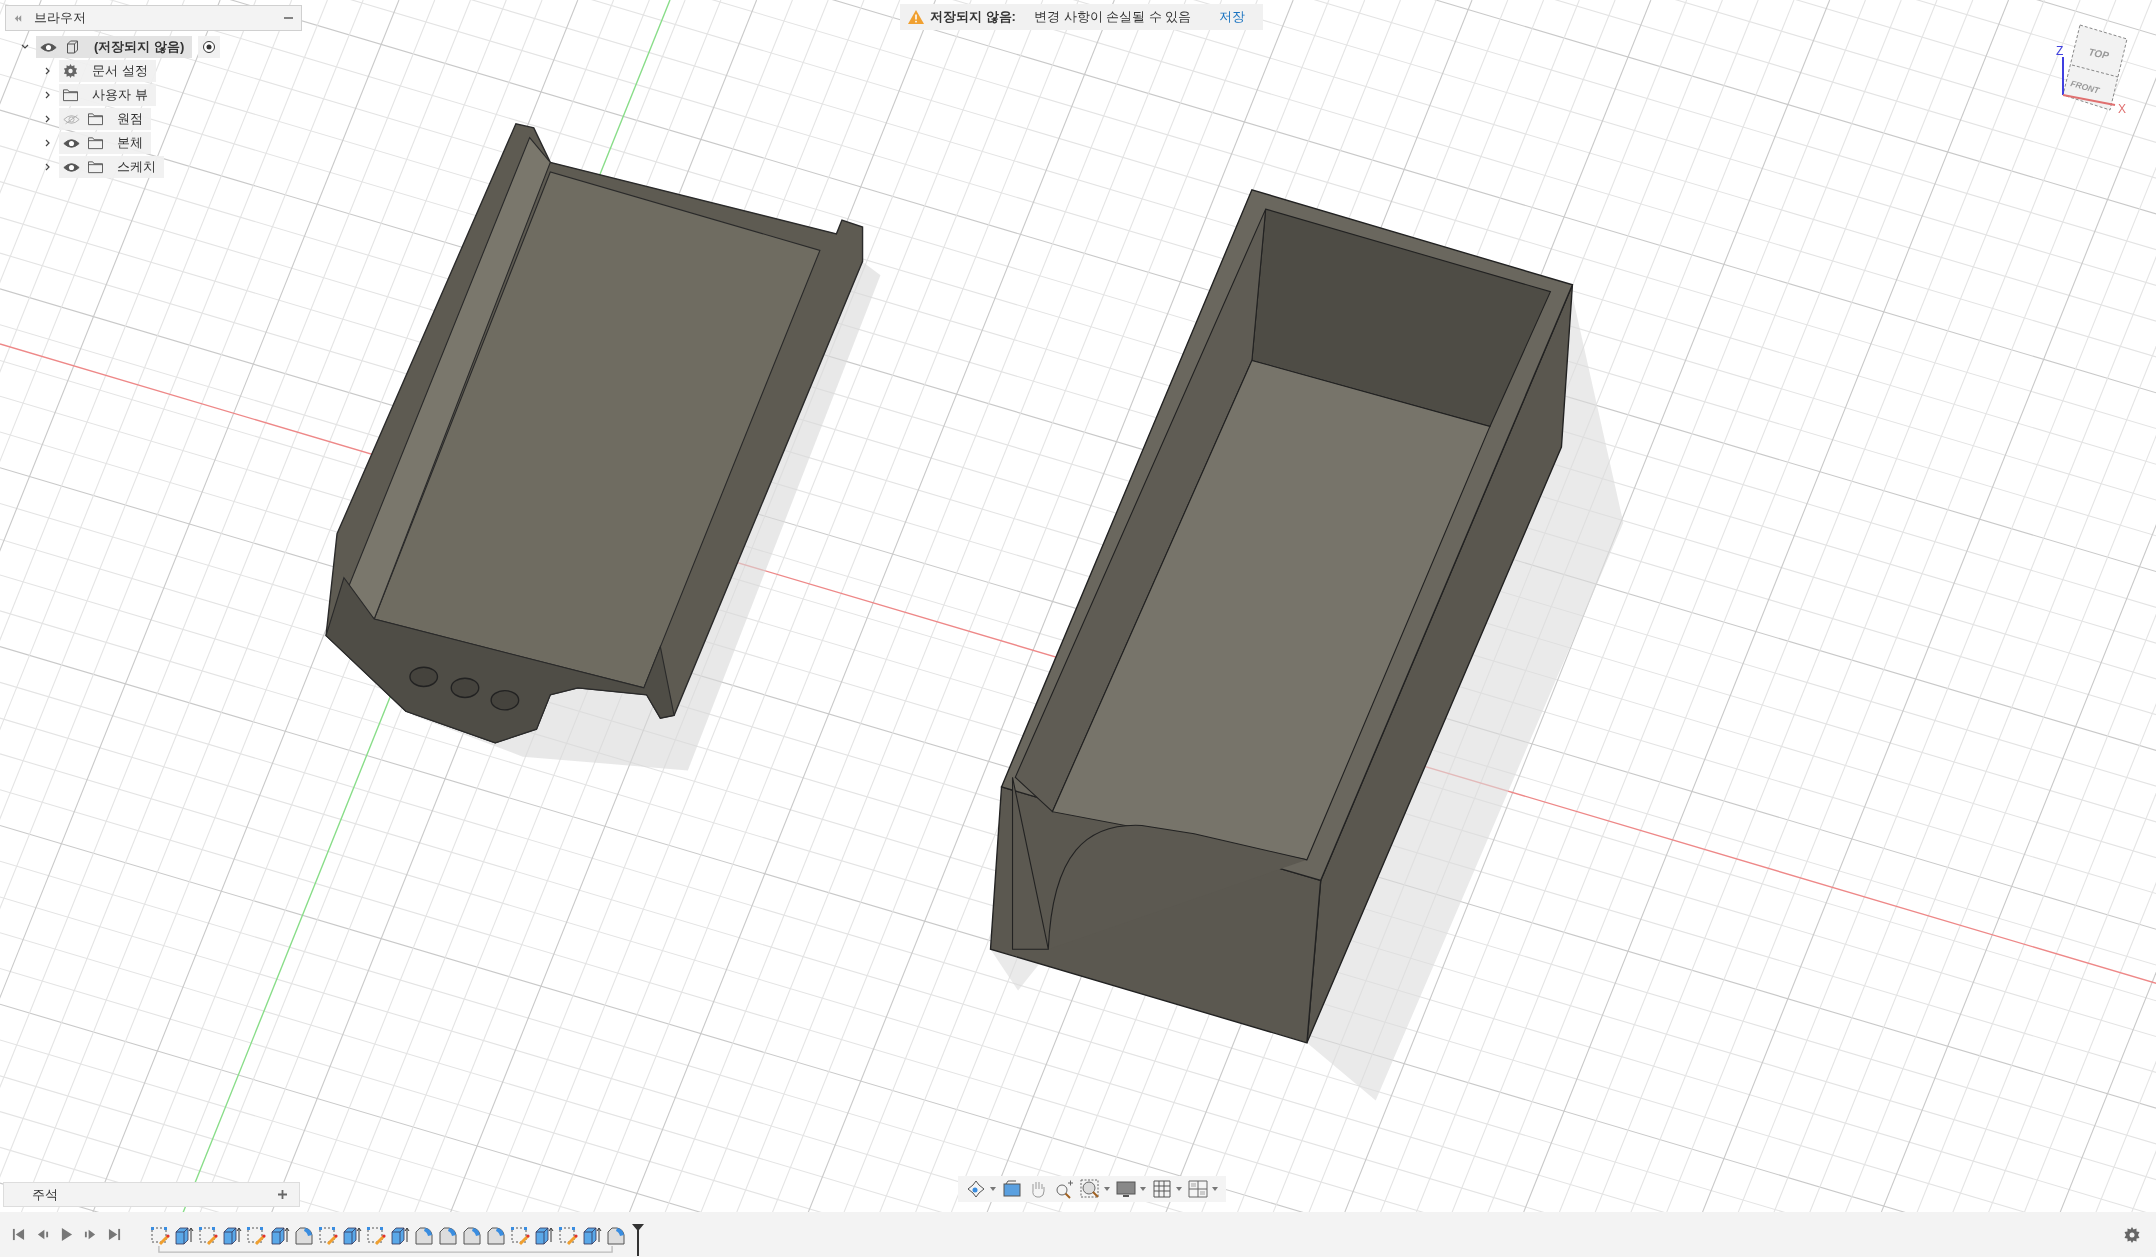 This screenshot has height=1257, width=2156. I want to click on play-icon, so click(66, 1234).